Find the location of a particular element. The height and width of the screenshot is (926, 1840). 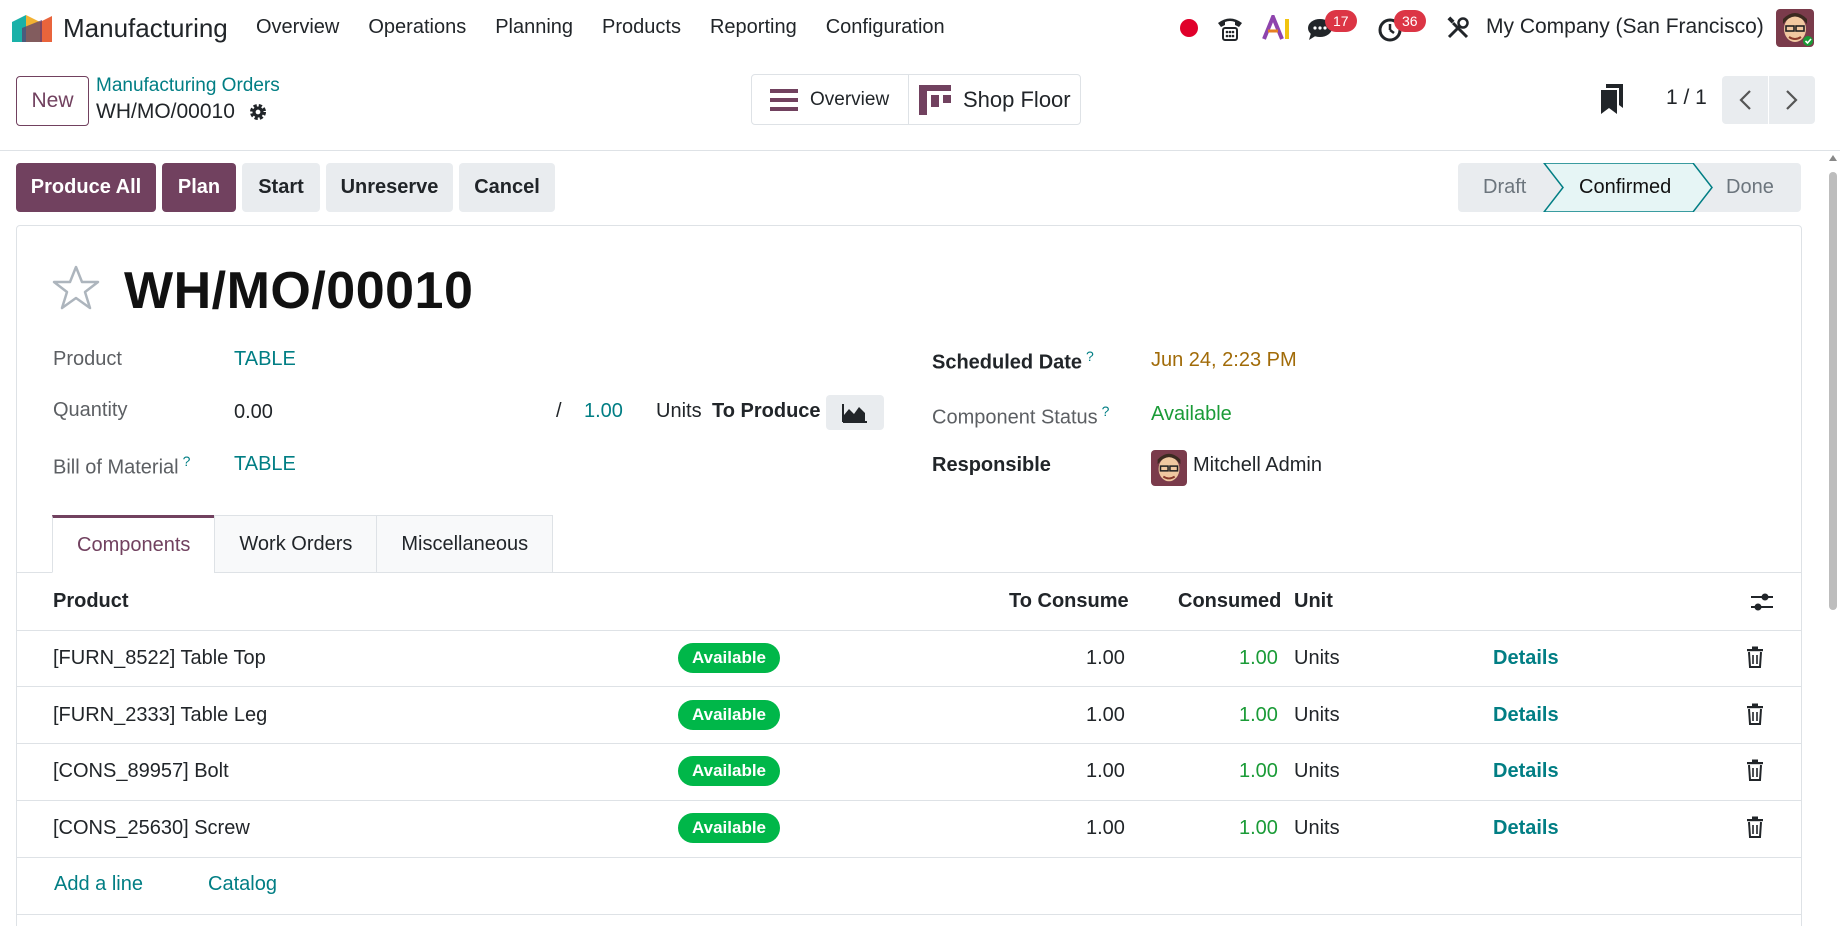

produce-all-button: Produce All is located at coordinates (86, 187).